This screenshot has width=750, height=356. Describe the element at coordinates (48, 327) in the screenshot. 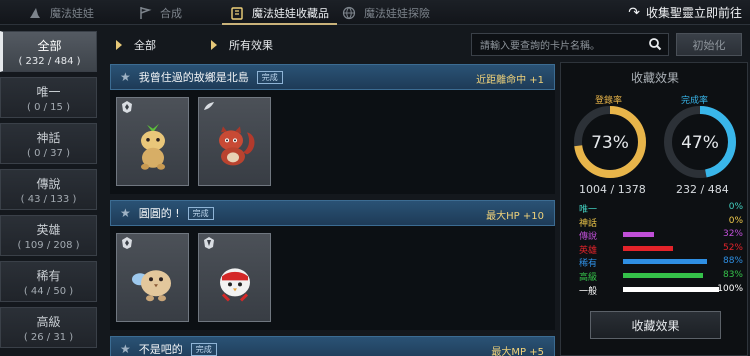

I see `sidebar-item-advanced: 高級 ( 26 / 31 )` at that location.